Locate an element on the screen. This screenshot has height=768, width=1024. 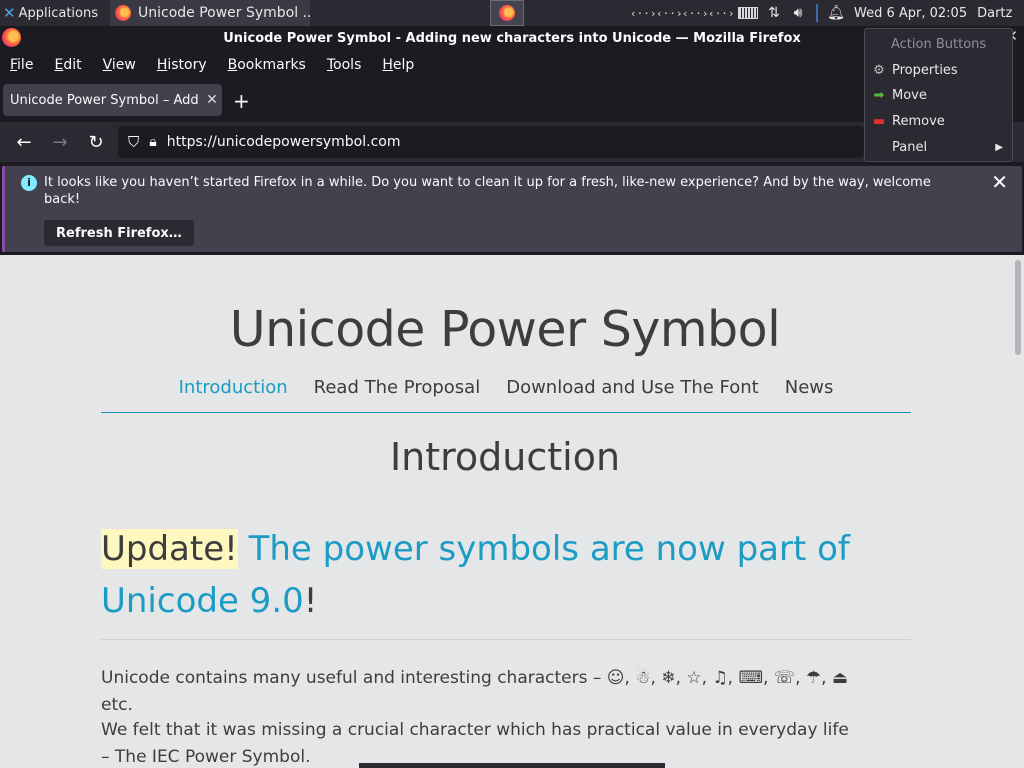
volume-icon: 🔊︎ is located at coordinates (798, 13).